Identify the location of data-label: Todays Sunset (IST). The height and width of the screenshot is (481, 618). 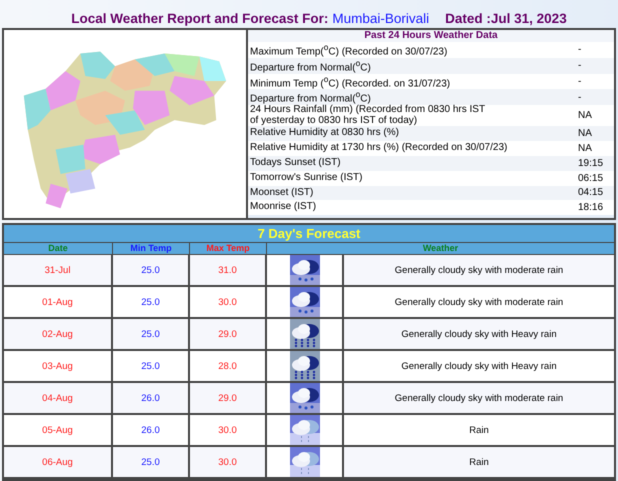
(296, 163).